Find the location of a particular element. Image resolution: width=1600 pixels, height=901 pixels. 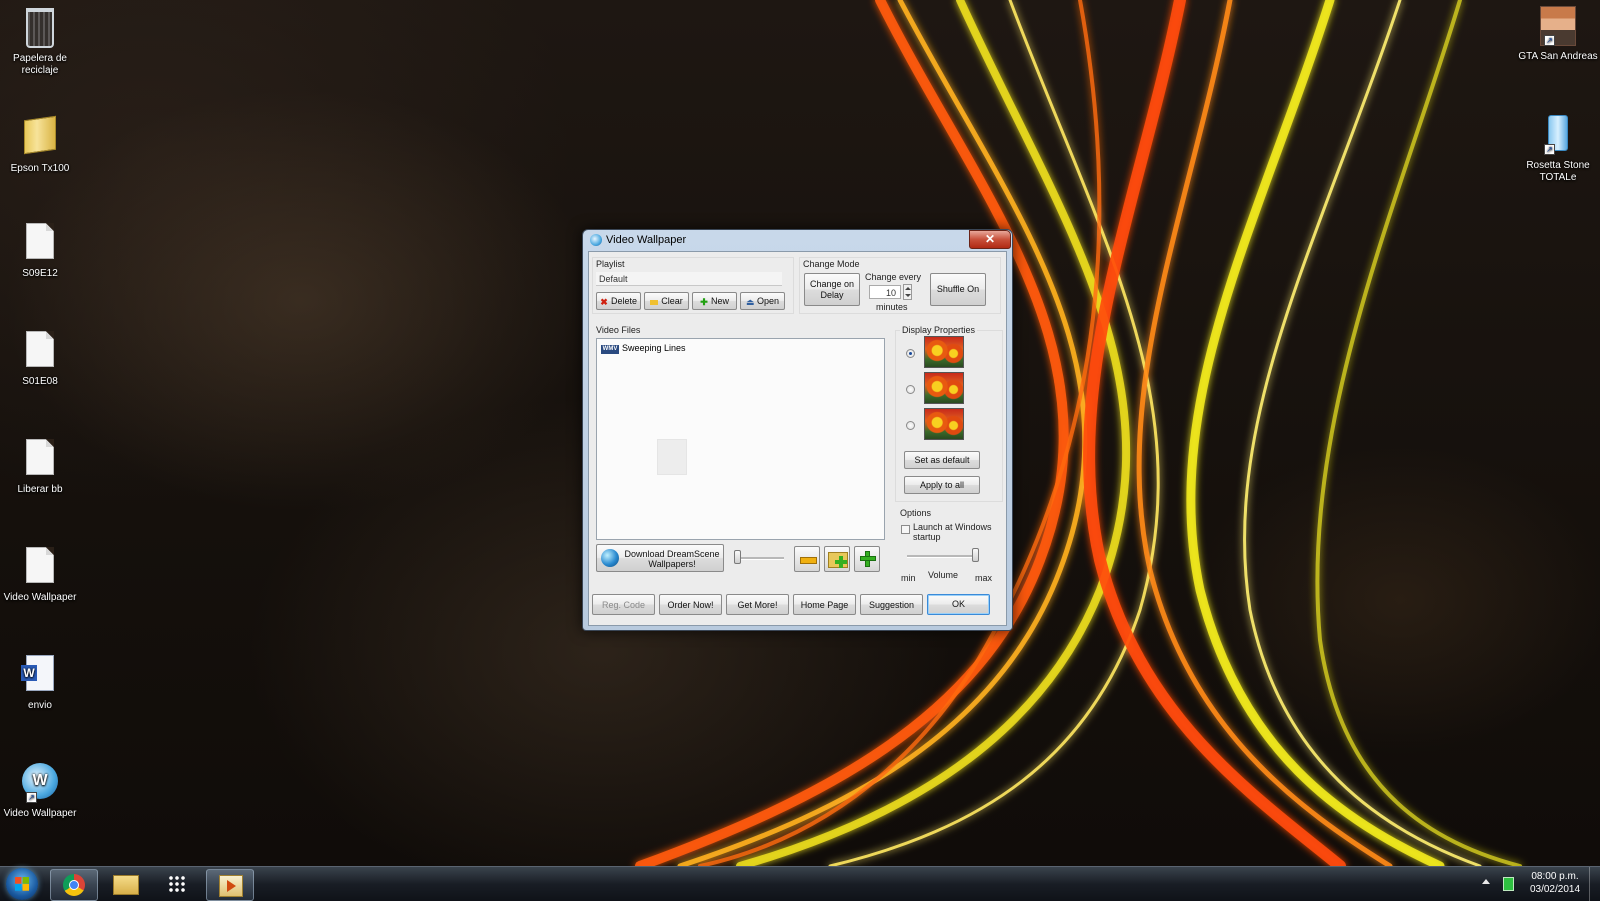

add-video-button is located at coordinates (867, 559).